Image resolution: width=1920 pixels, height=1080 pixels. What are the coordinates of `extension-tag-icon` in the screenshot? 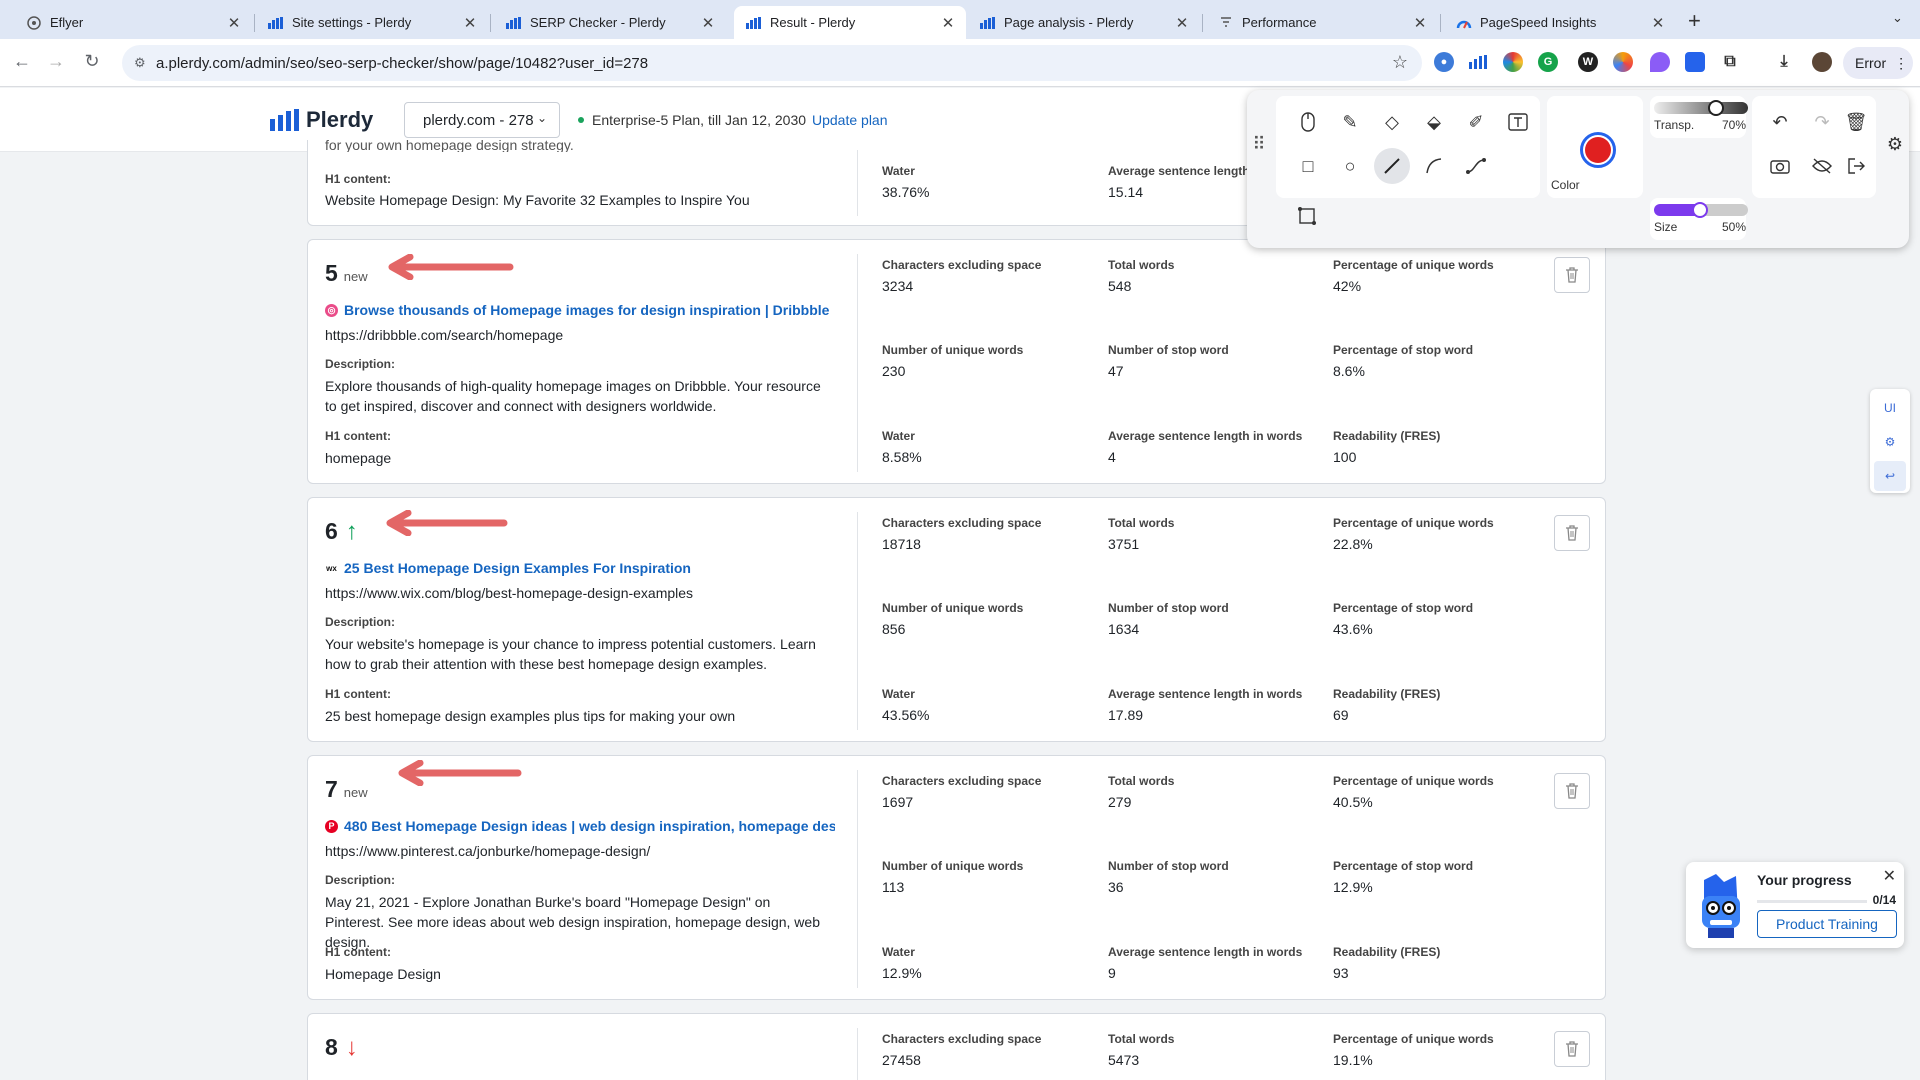 It's located at (1695, 62).